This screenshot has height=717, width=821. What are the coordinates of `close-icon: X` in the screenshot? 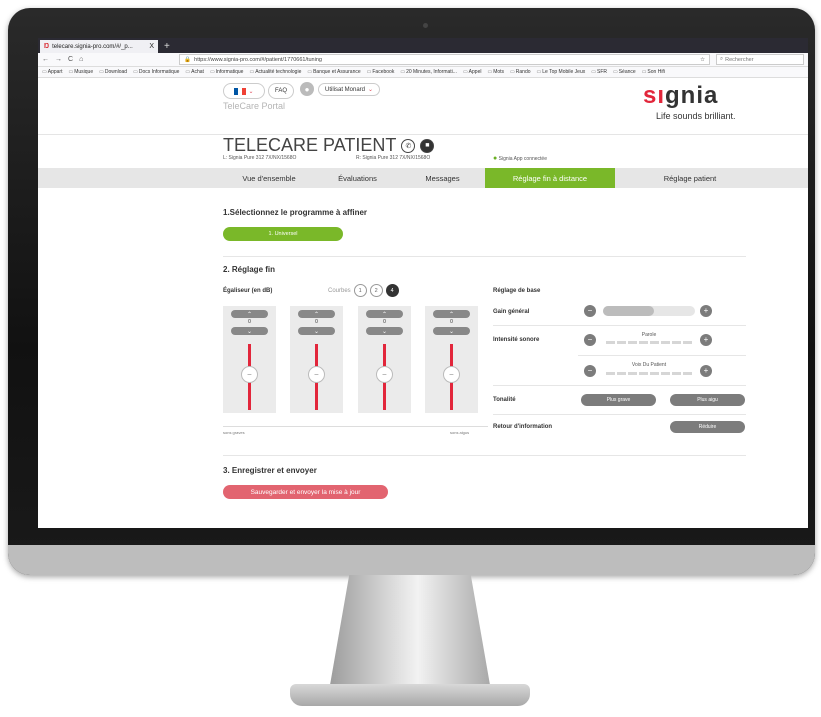 It's located at (151, 46).